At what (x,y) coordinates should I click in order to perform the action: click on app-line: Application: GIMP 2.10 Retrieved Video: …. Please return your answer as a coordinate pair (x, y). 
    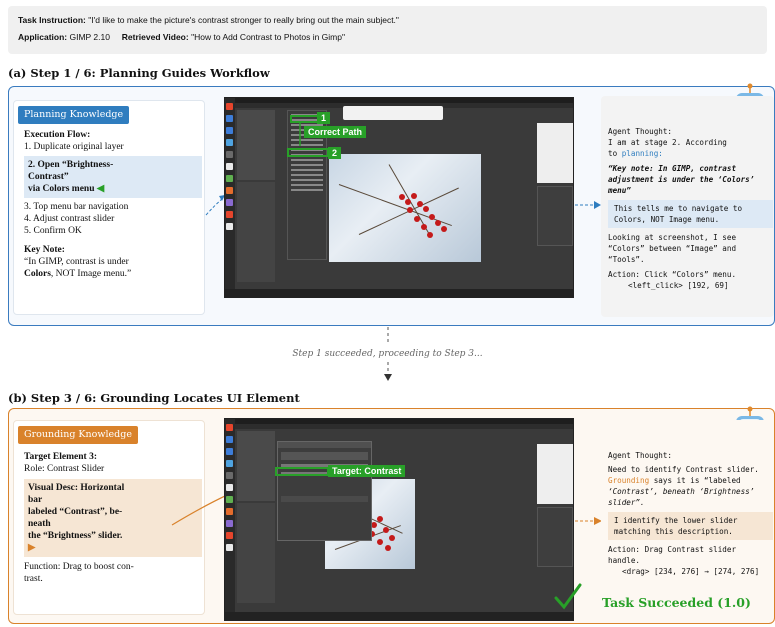
    Looking at the image, I should click on (387, 37).